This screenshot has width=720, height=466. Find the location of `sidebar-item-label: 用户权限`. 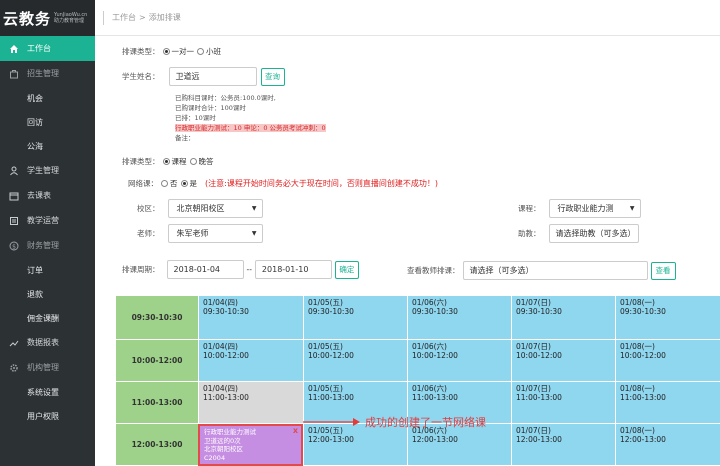

sidebar-item-label: 用户权限 is located at coordinates (43, 416).